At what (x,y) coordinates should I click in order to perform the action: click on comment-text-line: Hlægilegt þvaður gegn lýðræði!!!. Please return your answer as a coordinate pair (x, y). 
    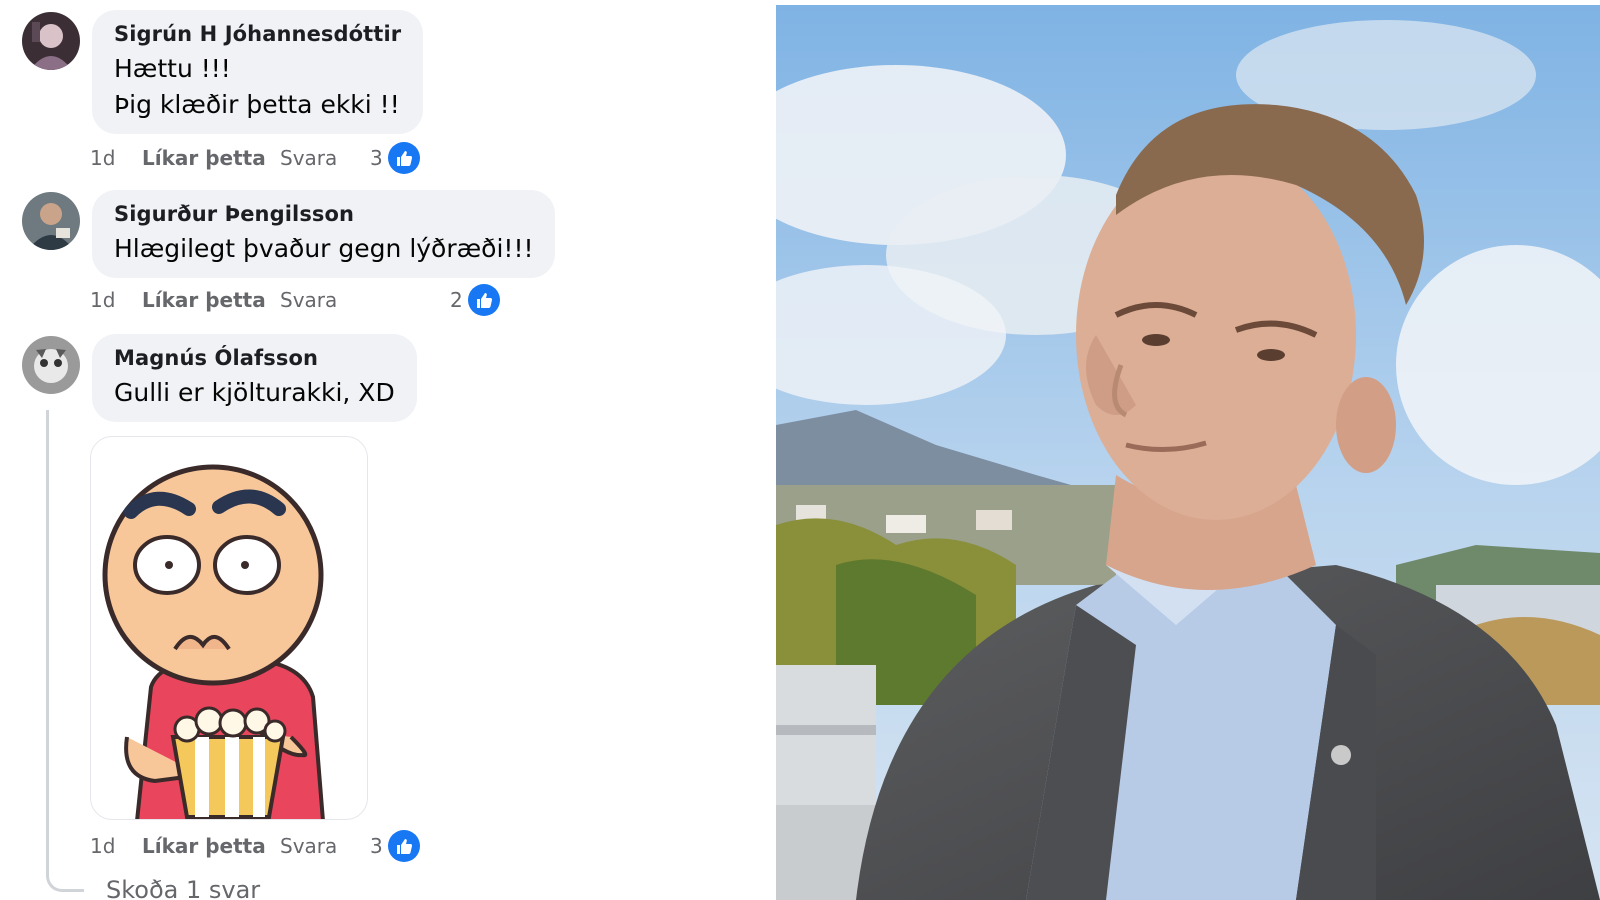
    Looking at the image, I should click on (324, 248).